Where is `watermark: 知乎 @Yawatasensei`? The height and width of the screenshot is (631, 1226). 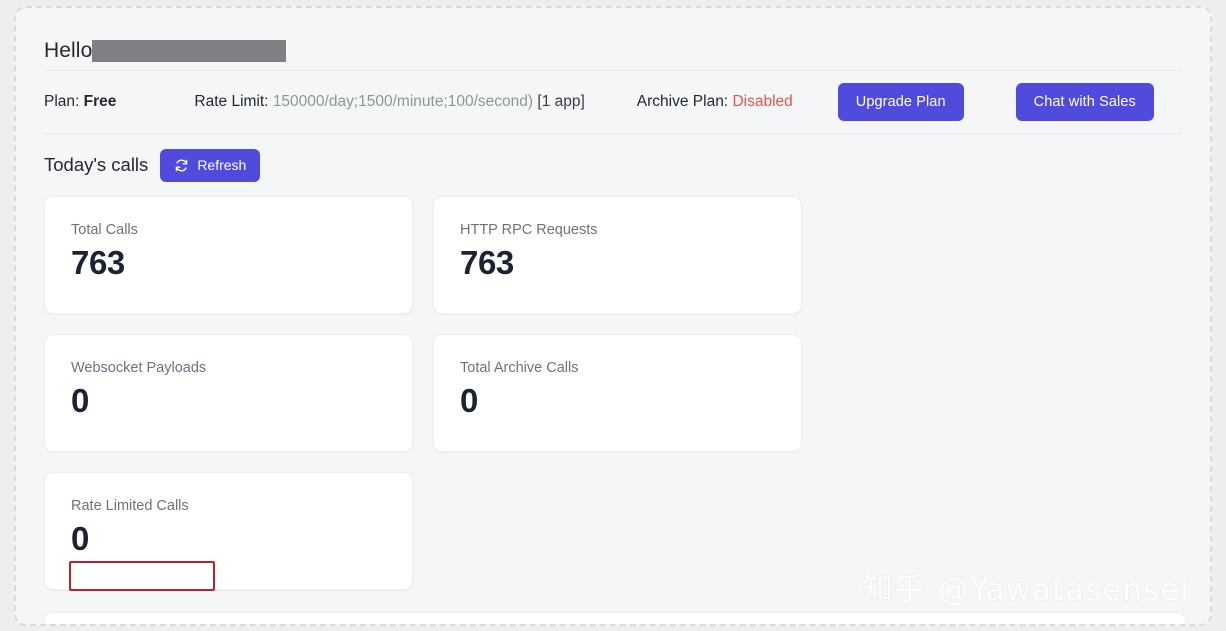 watermark: 知乎 @Yawatasensei is located at coordinates (1026, 586).